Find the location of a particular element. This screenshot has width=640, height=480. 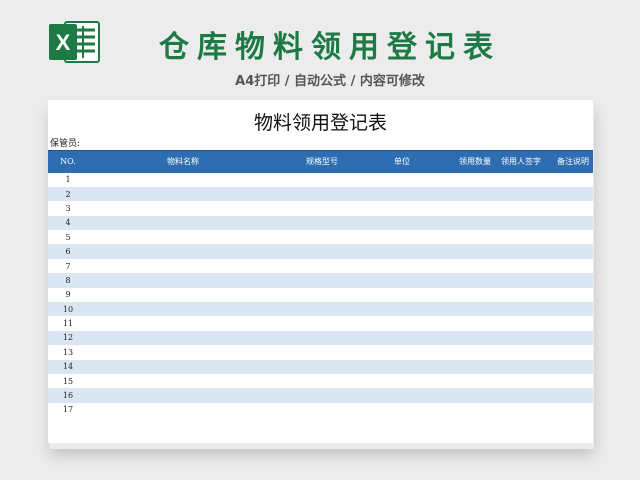

column-header-remarks: 备注说明 is located at coordinates (568, 161).